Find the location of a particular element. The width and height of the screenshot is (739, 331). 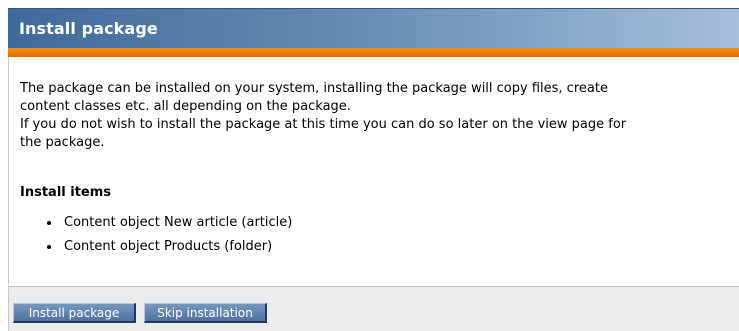

description-line: the package. is located at coordinates (62, 142).